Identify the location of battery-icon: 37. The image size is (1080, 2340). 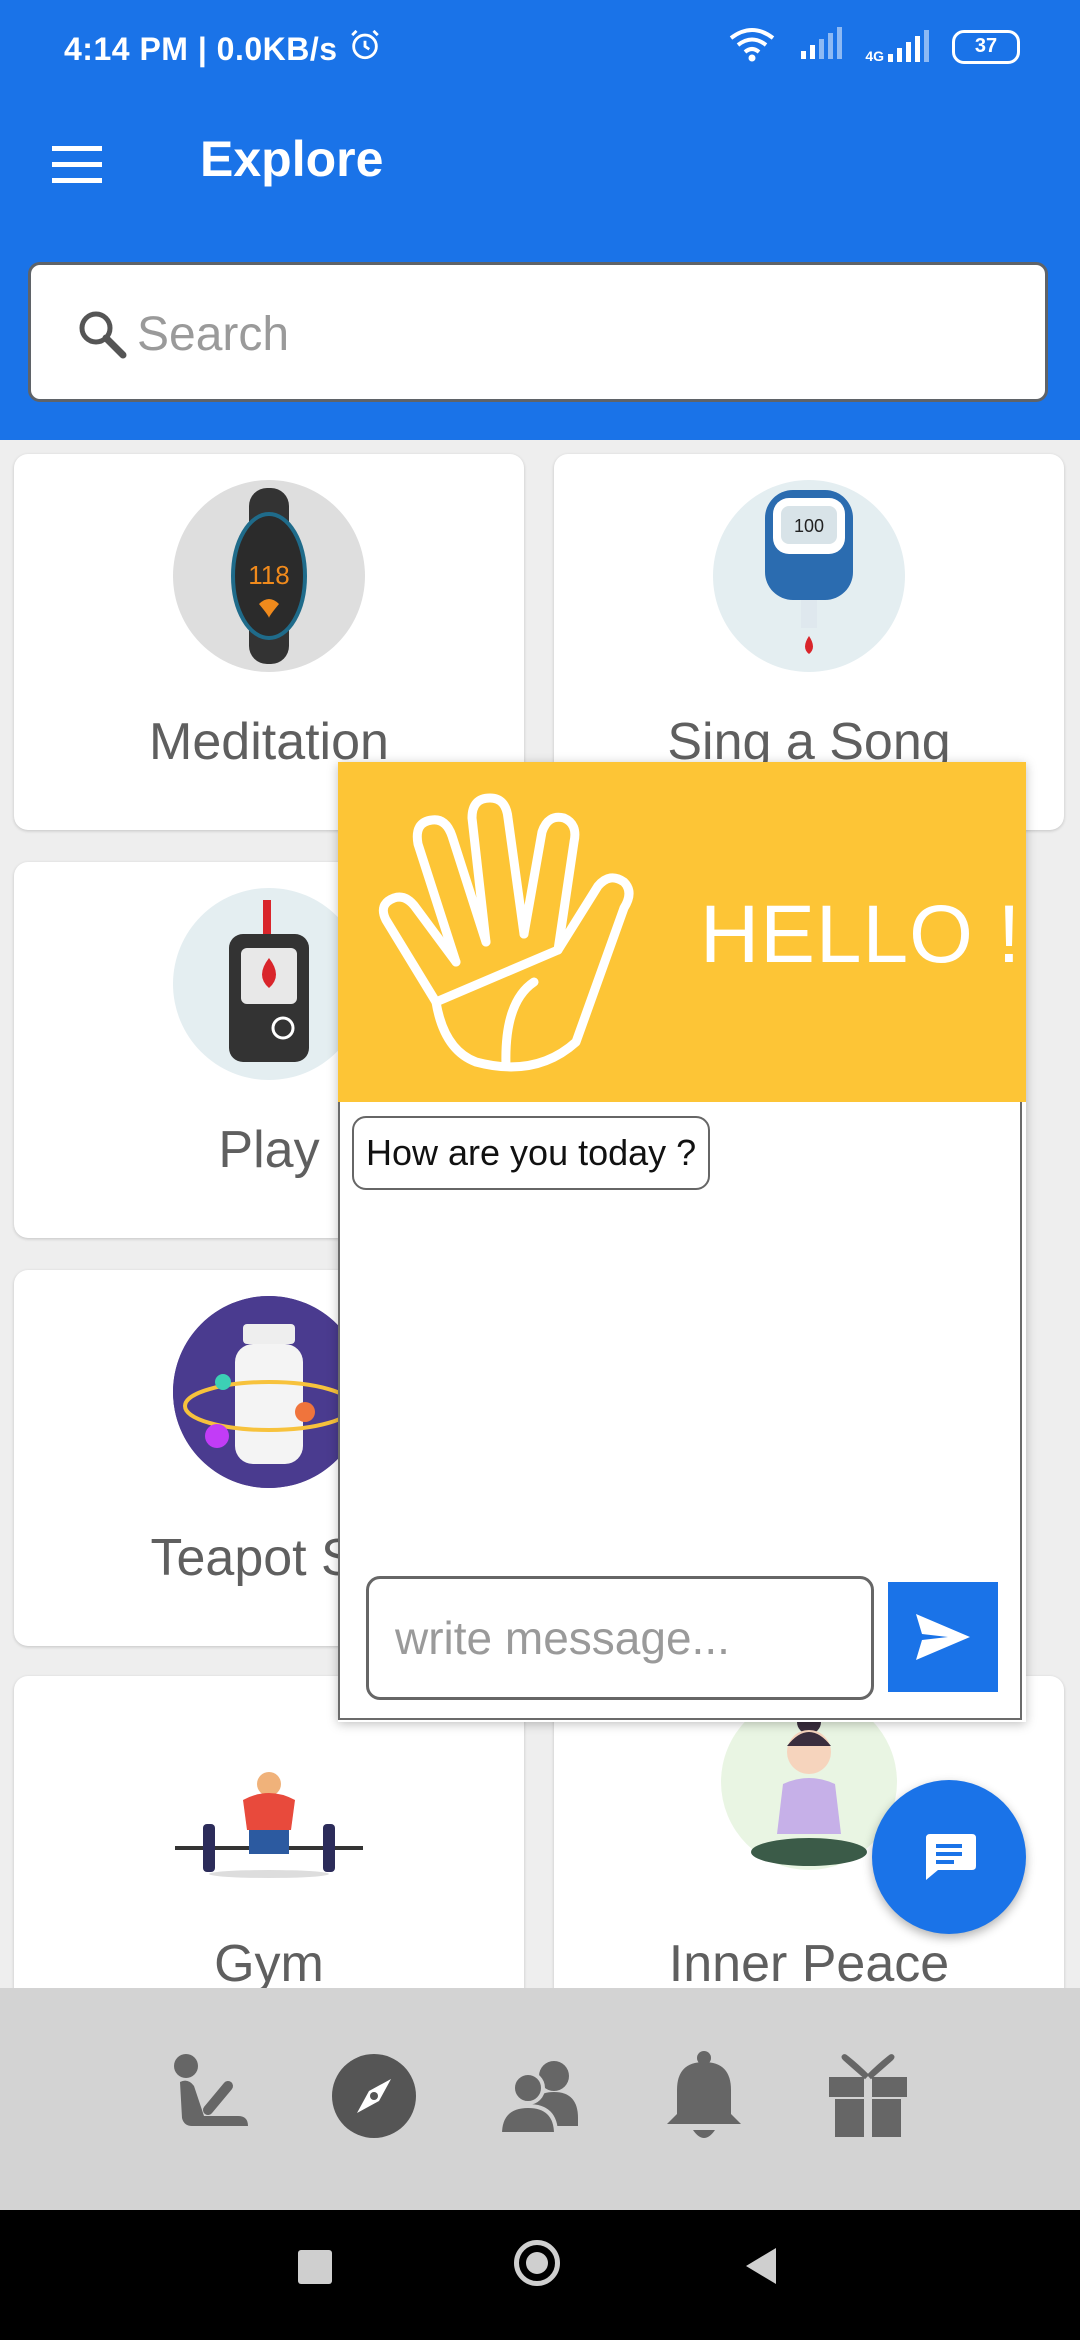
(986, 46).